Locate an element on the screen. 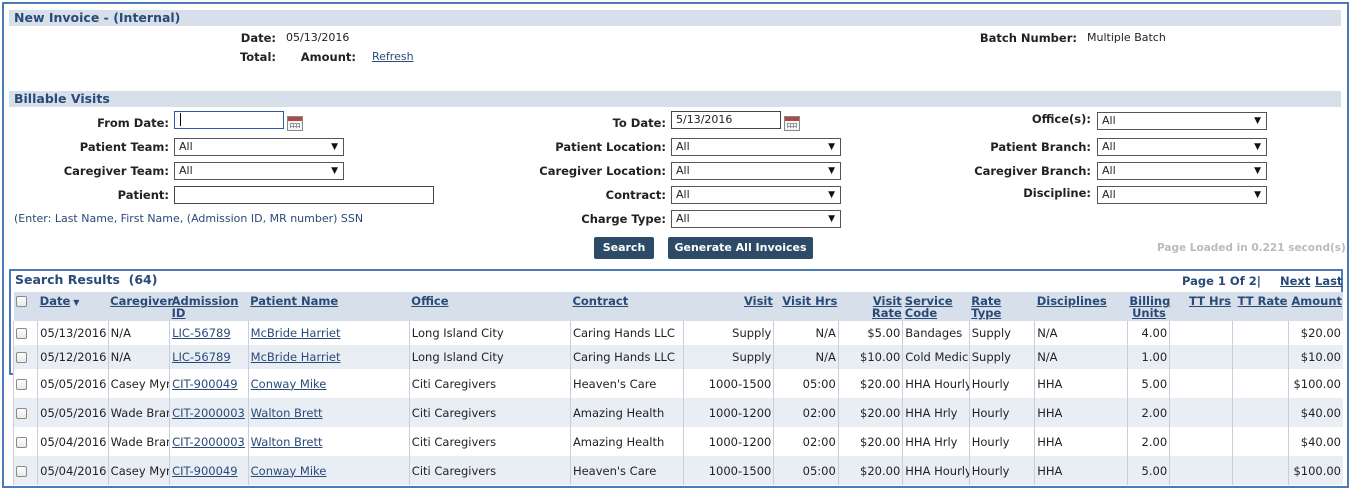  search-button: Search is located at coordinates (624, 248).